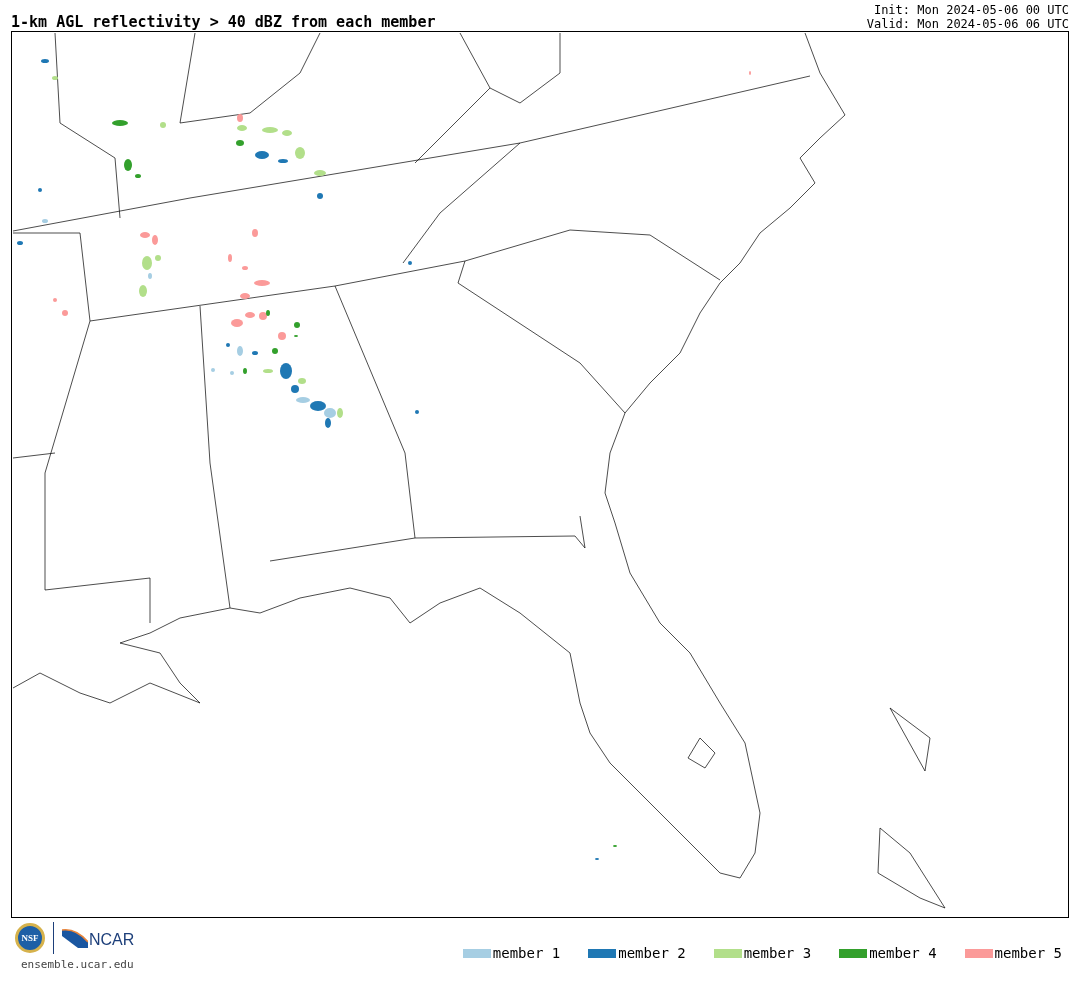  Describe the element at coordinates (777, 953) in the screenshot. I see `legend-label: member 3` at that location.